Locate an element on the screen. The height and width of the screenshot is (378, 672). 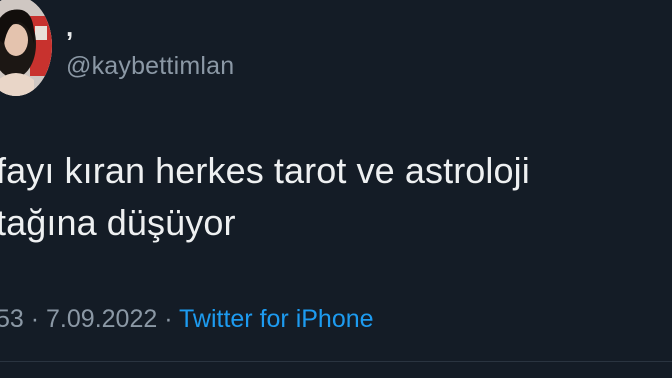
avatar is located at coordinates (26, 48).